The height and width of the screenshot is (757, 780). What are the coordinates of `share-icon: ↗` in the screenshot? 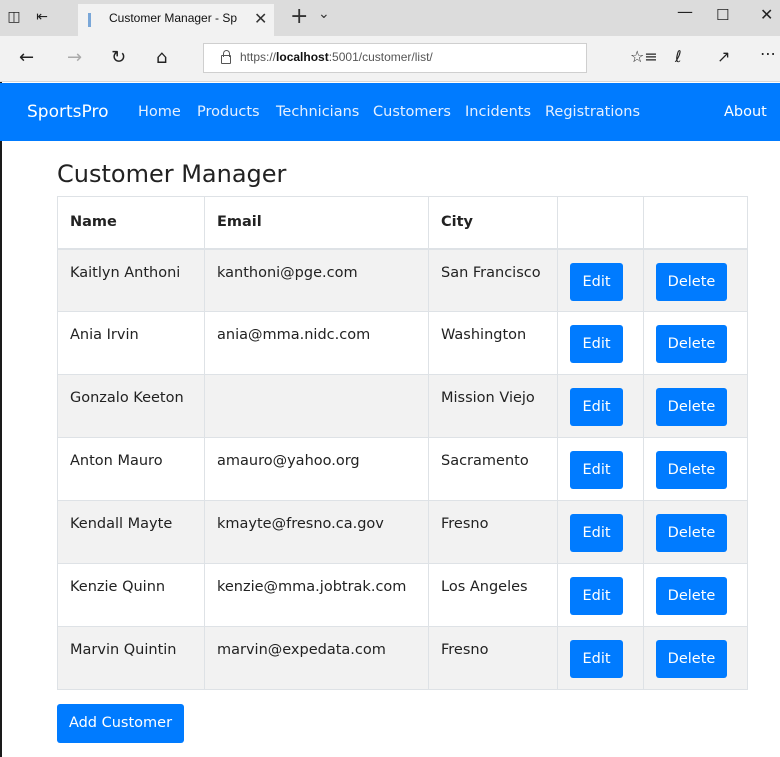 It's located at (723, 56).